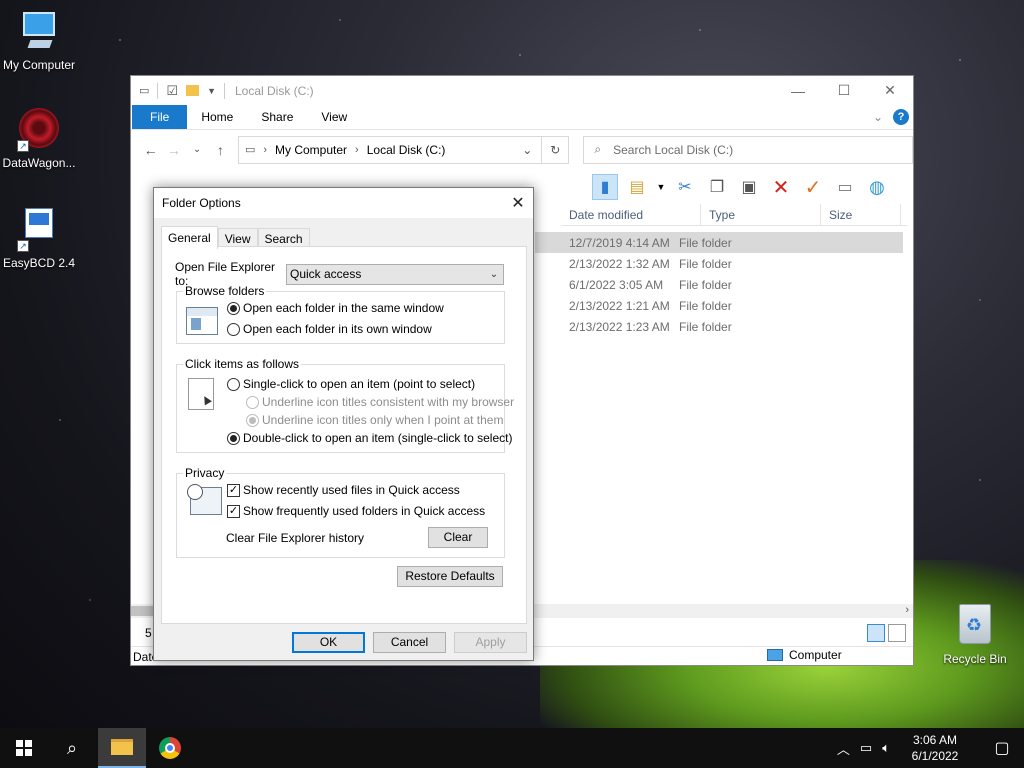 This screenshot has width=1024, height=768. I want to click on taskbar-chrome, so click(170, 748).